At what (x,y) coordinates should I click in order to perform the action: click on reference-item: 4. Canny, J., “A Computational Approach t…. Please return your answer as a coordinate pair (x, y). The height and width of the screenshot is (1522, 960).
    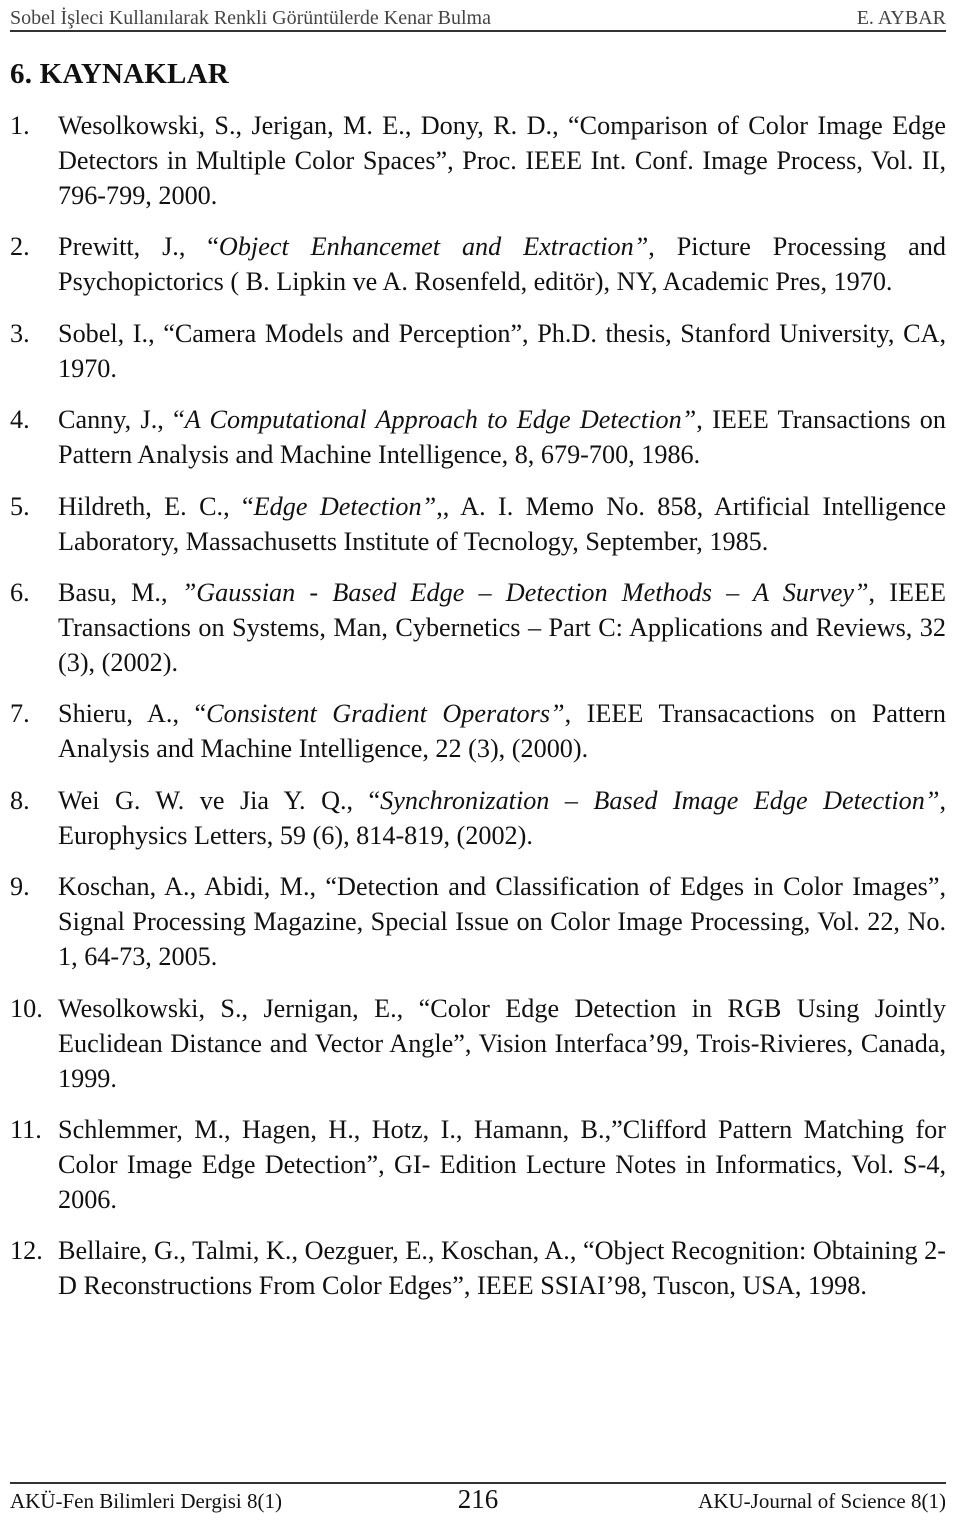
    Looking at the image, I should click on (478, 437).